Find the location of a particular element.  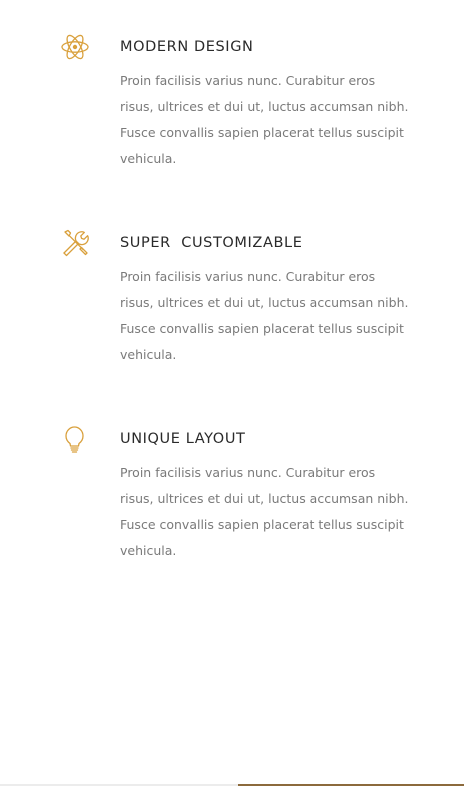

tools-icon is located at coordinates (75, 242).